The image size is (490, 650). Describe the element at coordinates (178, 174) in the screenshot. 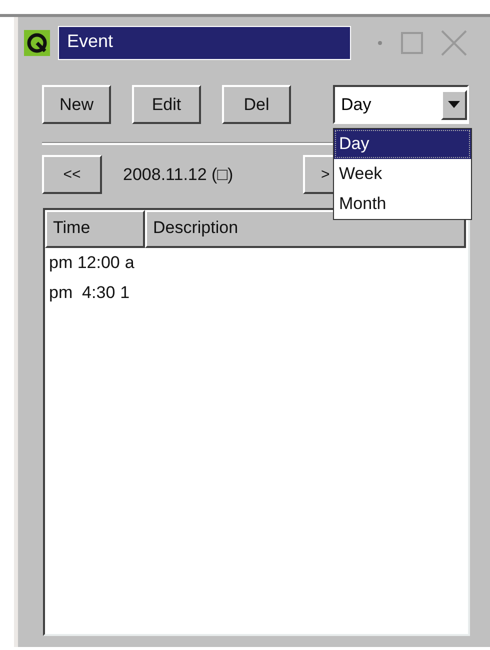

I see `date-label: 2008.11.12 (□)` at that location.